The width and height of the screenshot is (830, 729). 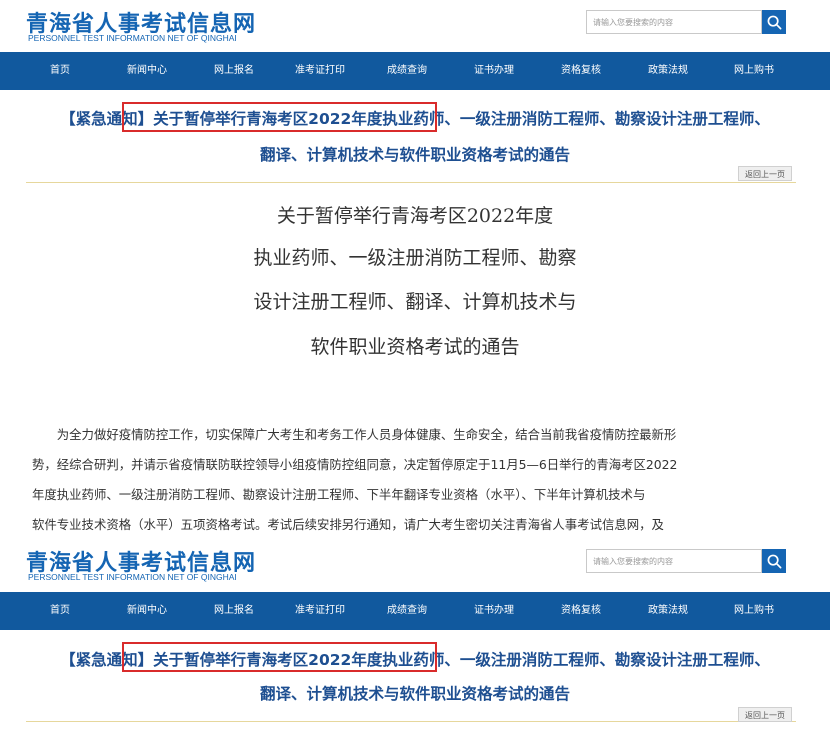 I want to click on doc-title-line: 设计注册工程师、翻译、计算机技术与, so click(x=415, y=302).